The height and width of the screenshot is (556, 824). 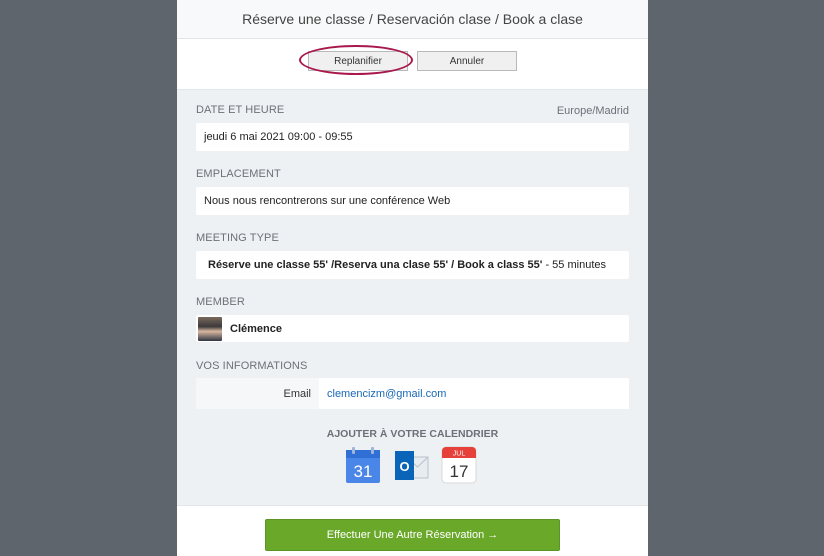 I want to click on add-to-calendar-title: AJOUTER À VOTRE CALENDRIER, so click(x=412, y=434).